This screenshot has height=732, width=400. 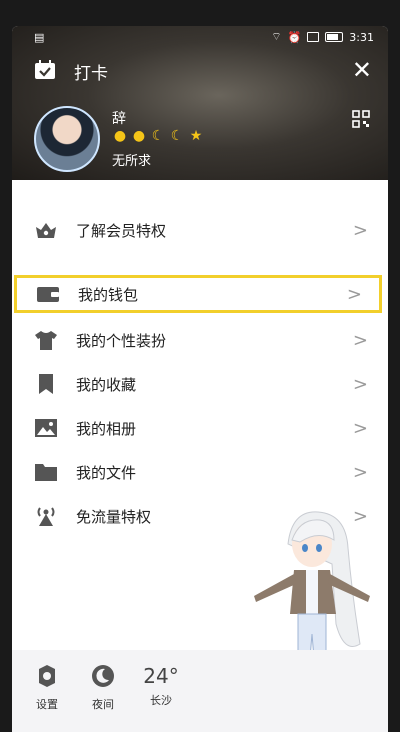 What do you see at coordinates (198, 294) in the screenshot?
I see `menu-item-wallet: 我的钱包 >` at bounding box center [198, 294].